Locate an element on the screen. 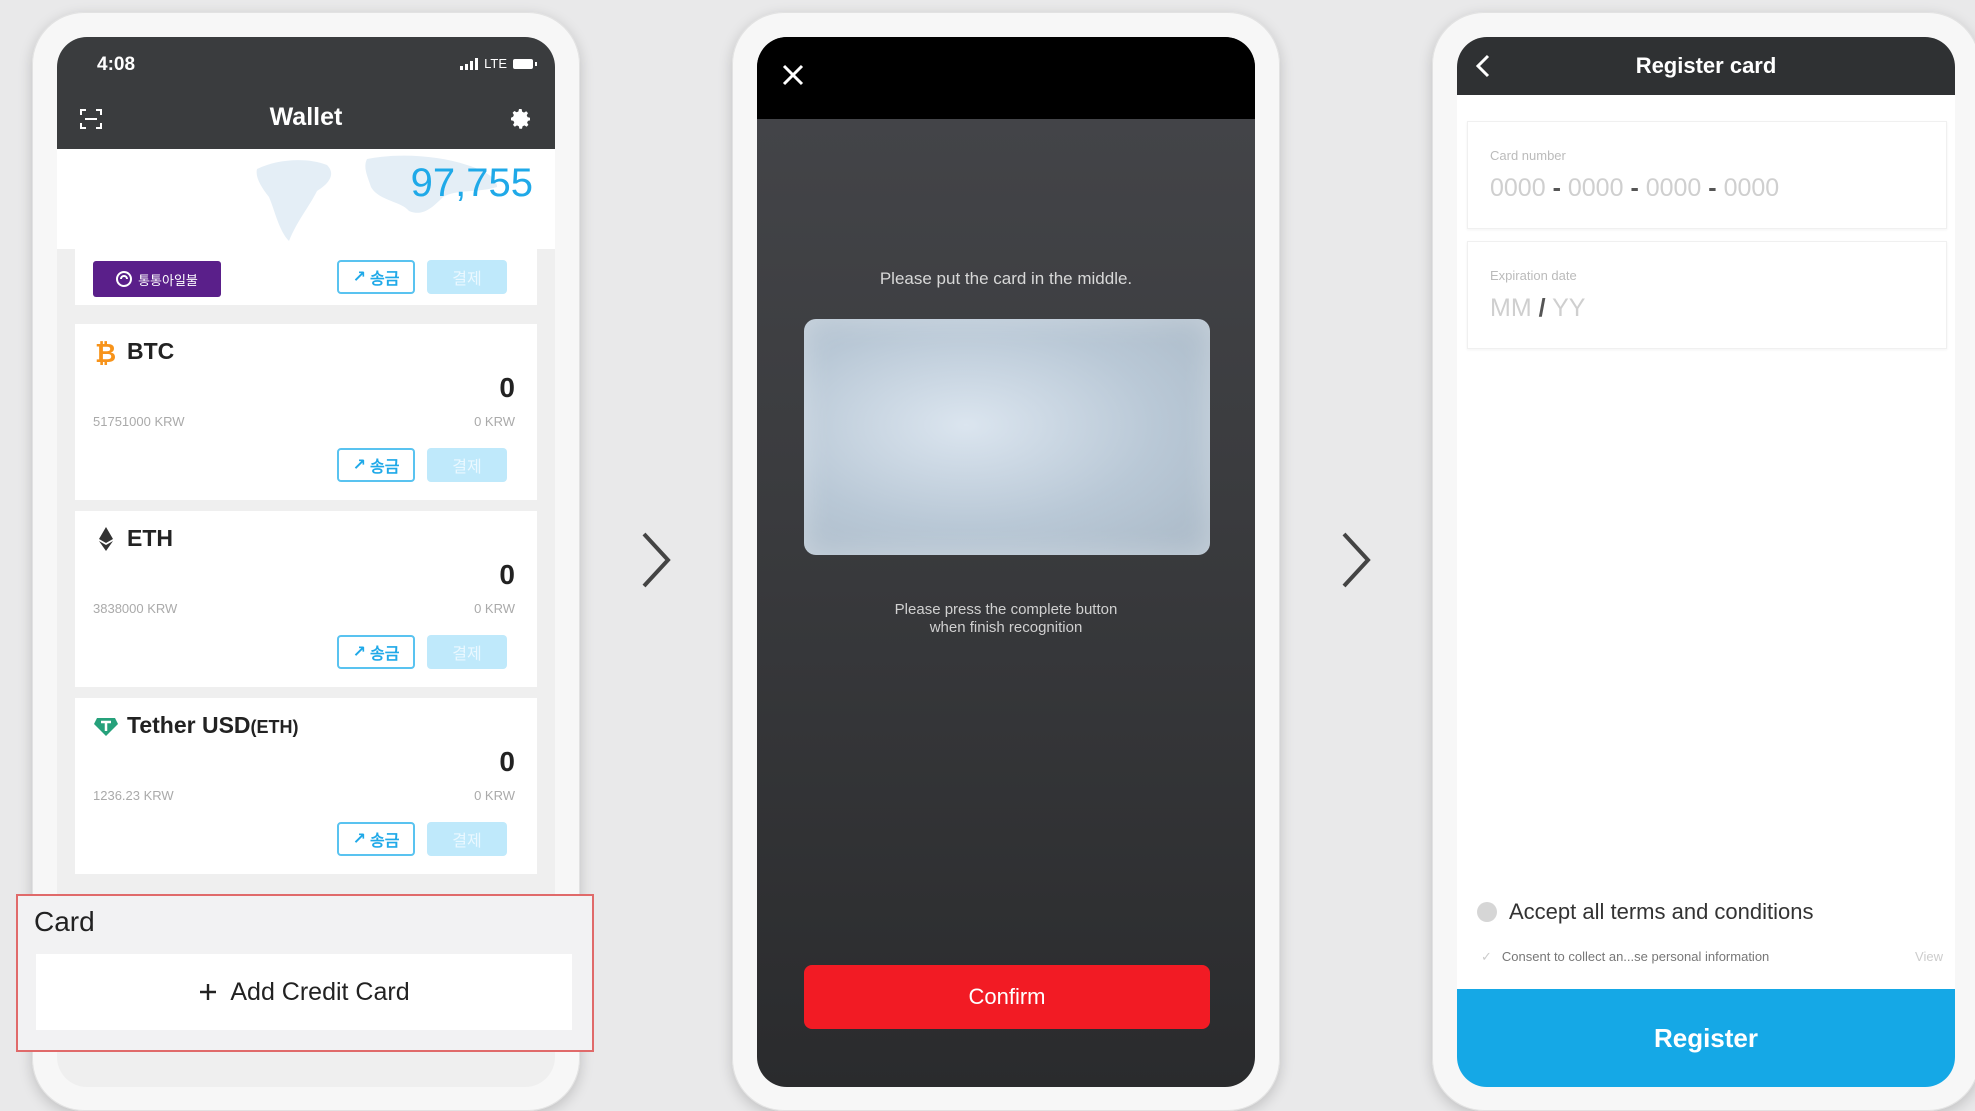 The width and height of the screenshot is (1975, 1111). card-section: Card Add Credit Card is located at coordinates (305, 973).